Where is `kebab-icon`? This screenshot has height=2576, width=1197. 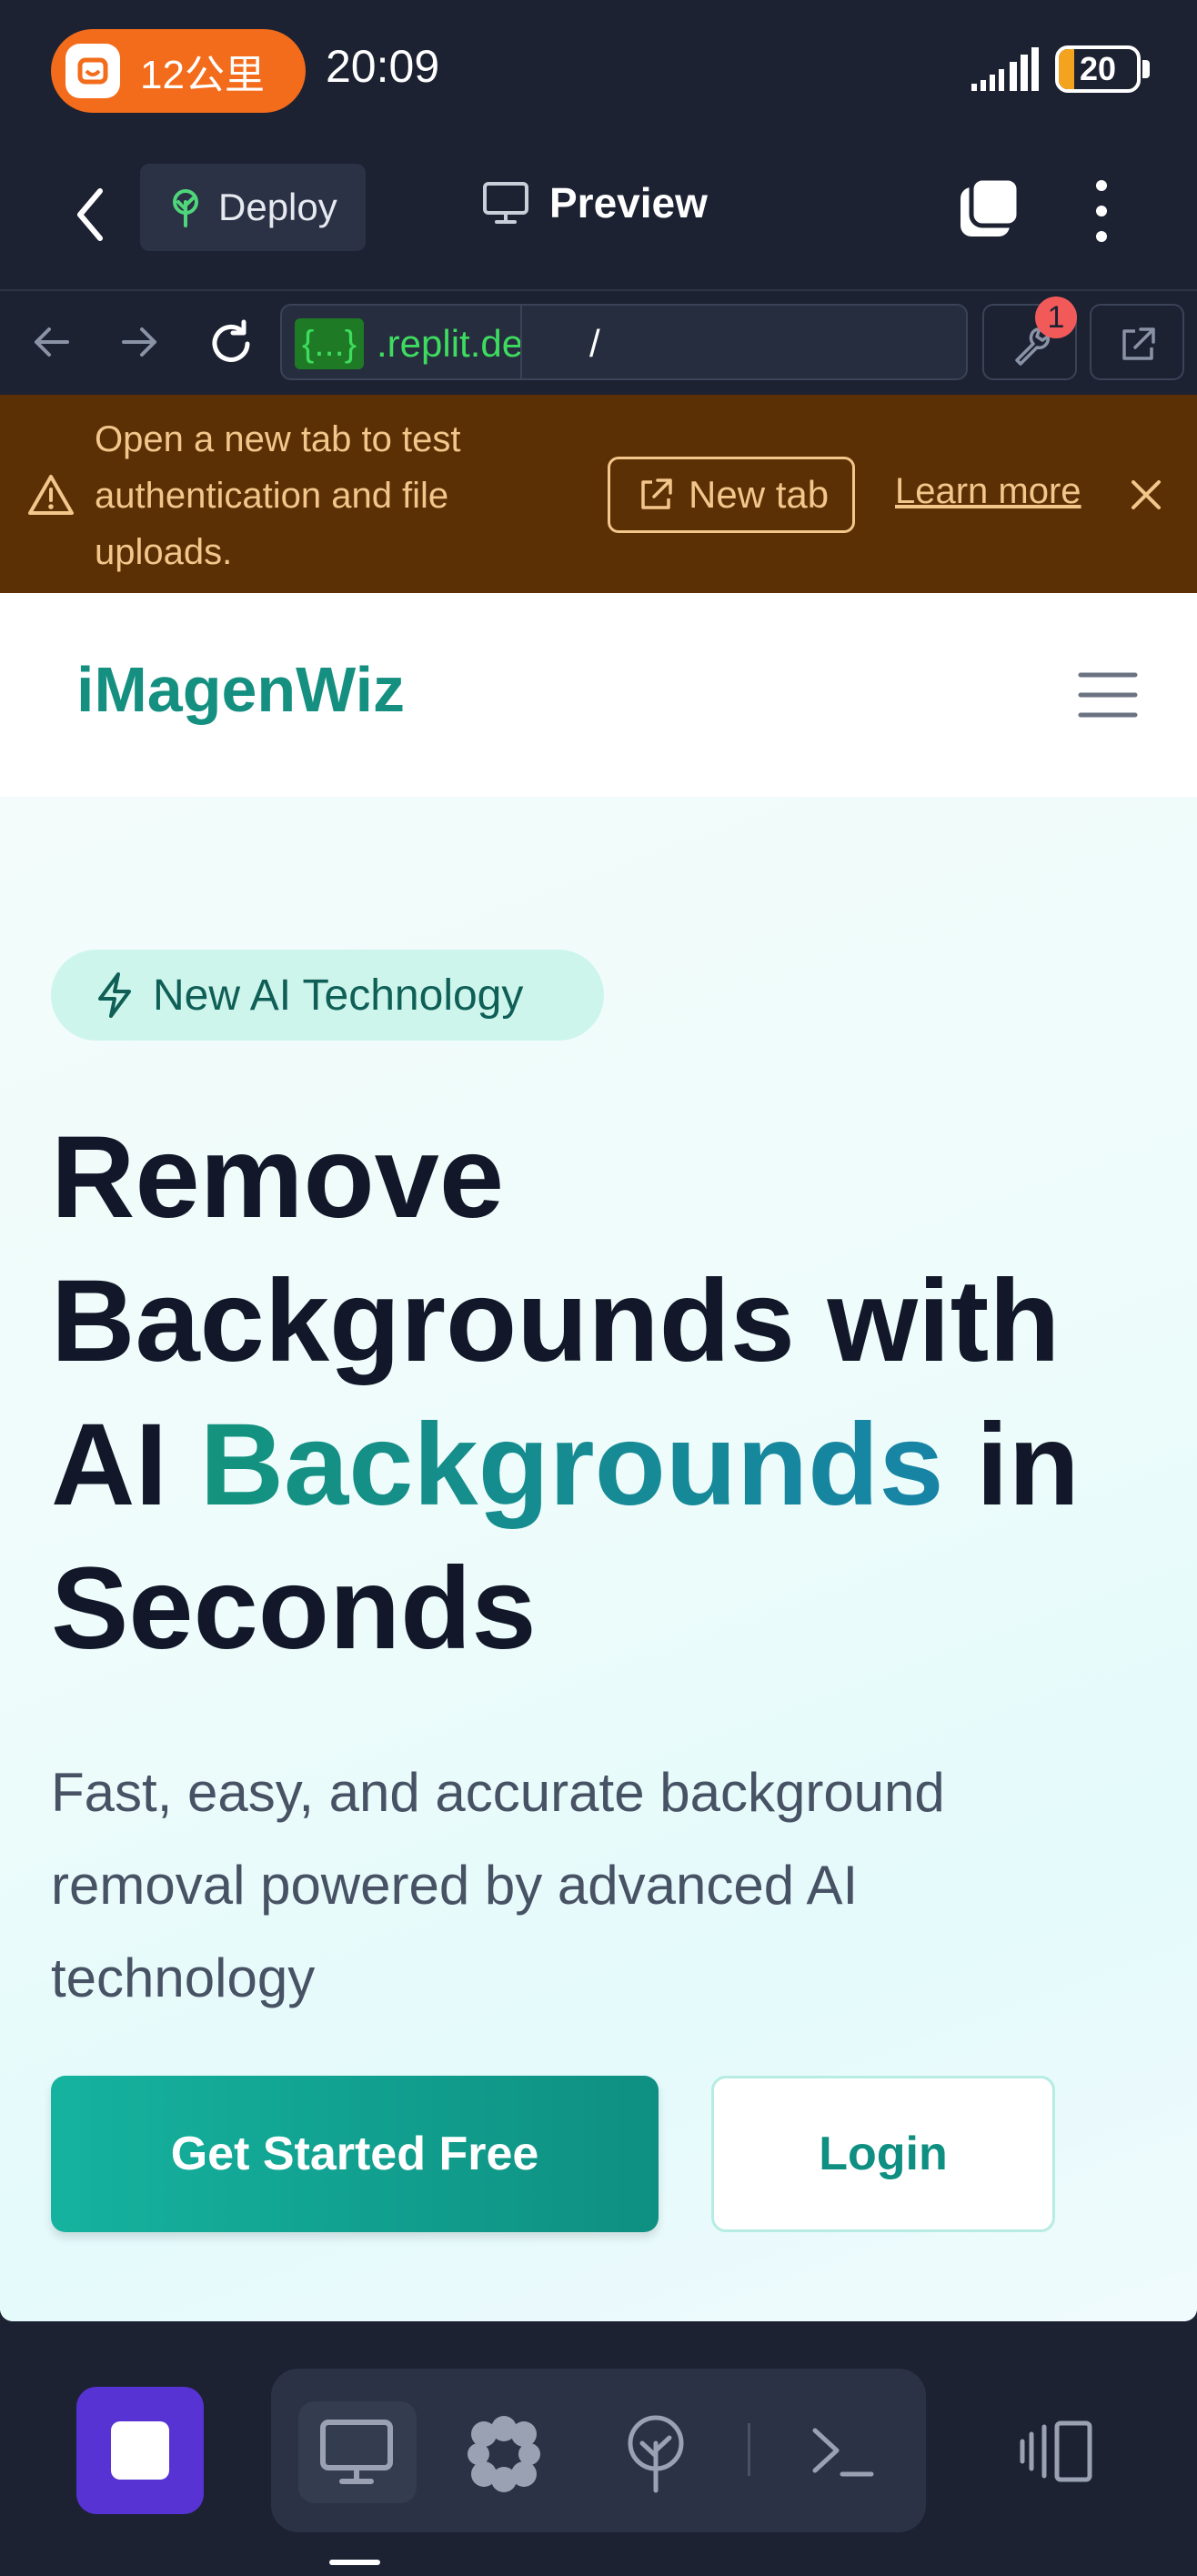
kebab-icon is located at coordinates (1101, 211).